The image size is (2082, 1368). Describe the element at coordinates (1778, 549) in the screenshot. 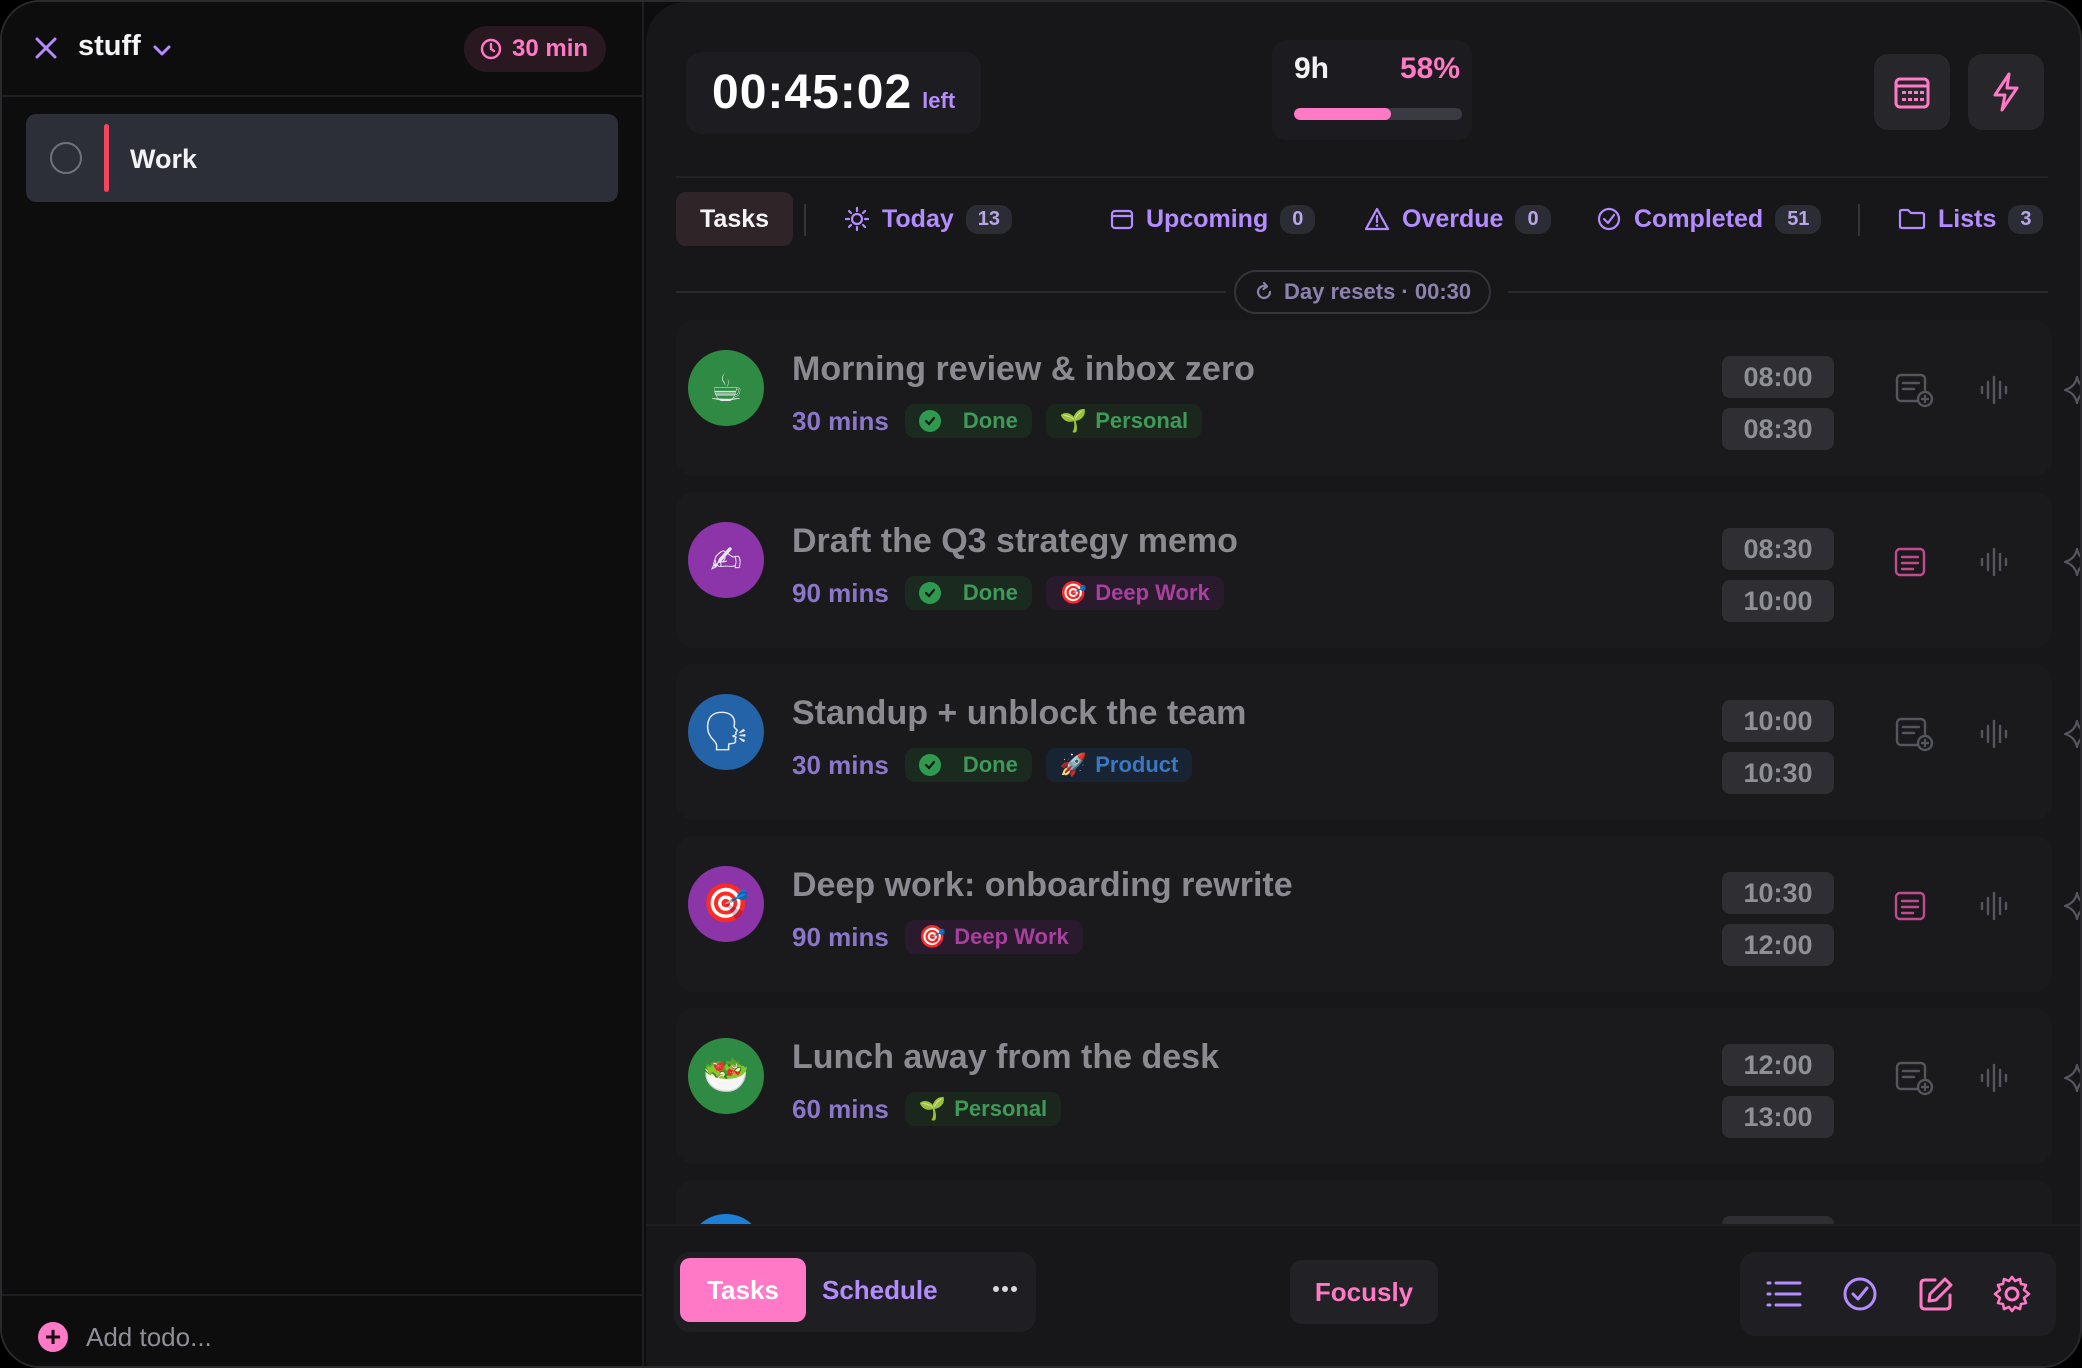

I see `start-time: 08:30` at that location.